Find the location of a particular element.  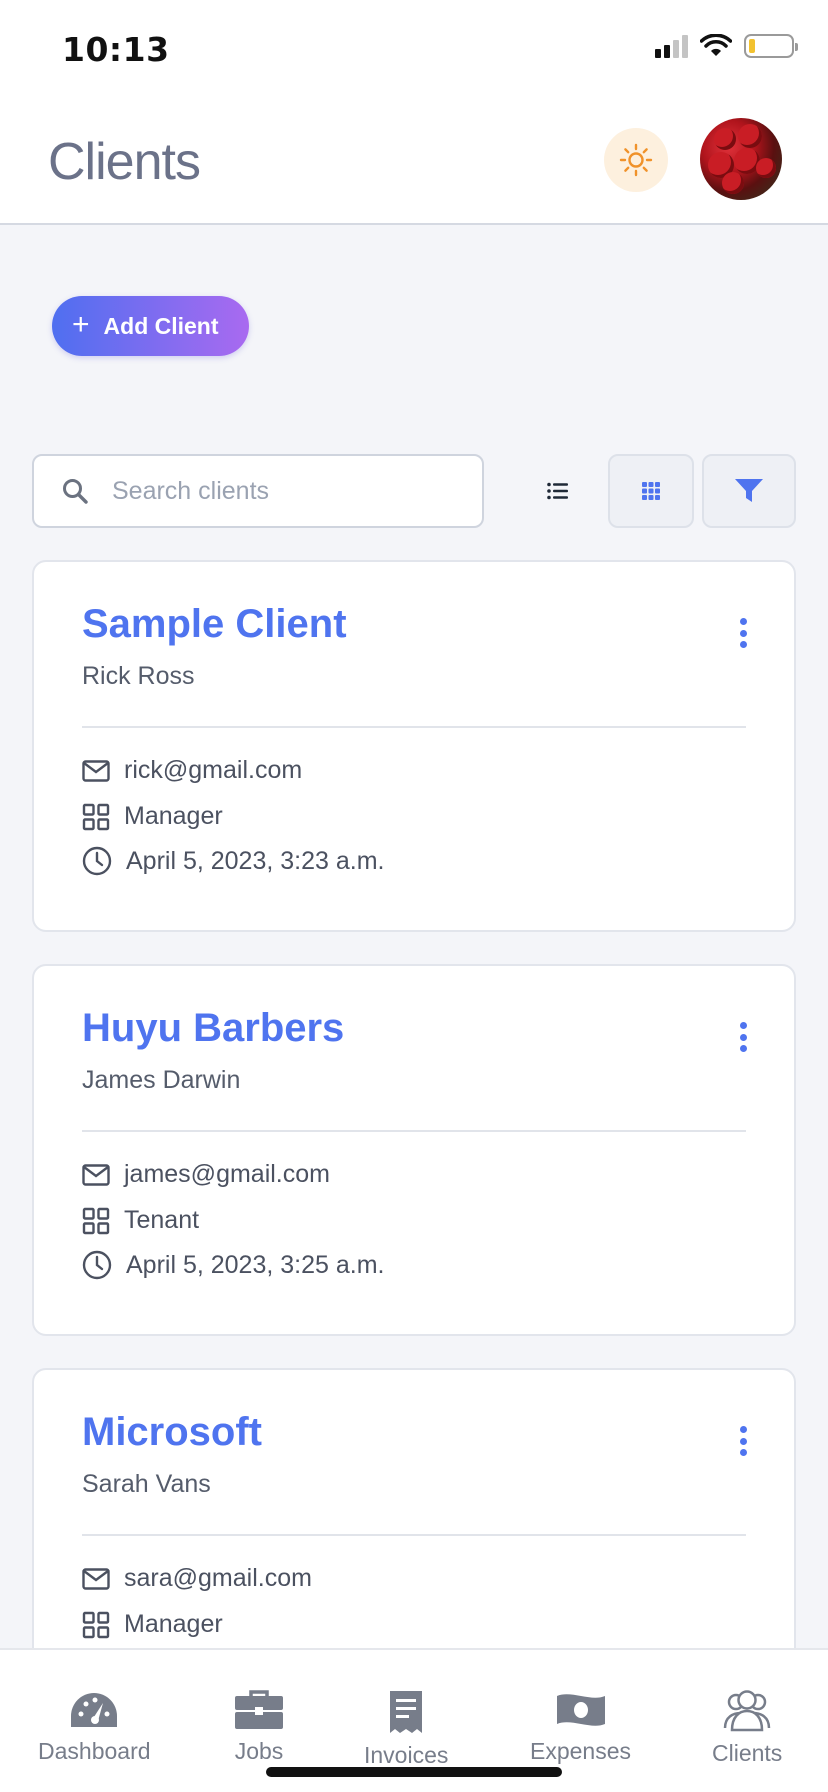

filter-button is located at coordinates (749, 491).